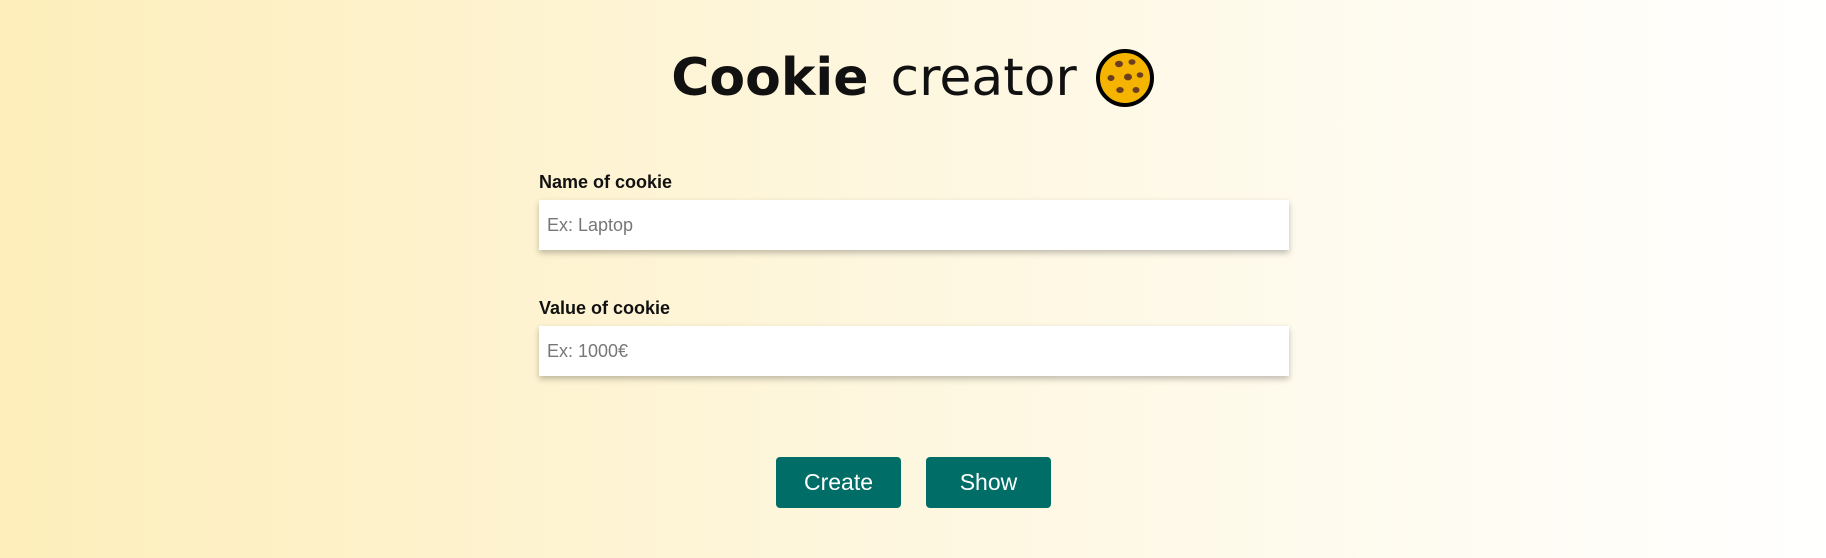  I want to click on name-of-cookie-label: Name of cookie, so click(606, 182).